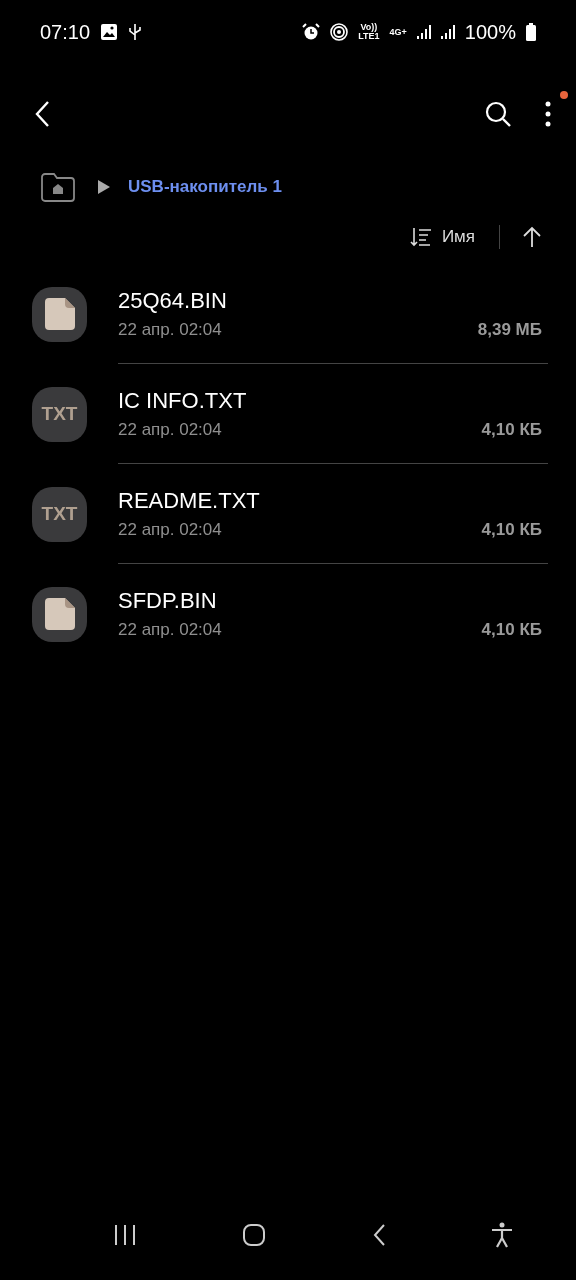 The image size is (576, 1280). Describe the element at coordinates (509, 329) in the screenshot. I see `file-size: 8,39 МБ` at that location.